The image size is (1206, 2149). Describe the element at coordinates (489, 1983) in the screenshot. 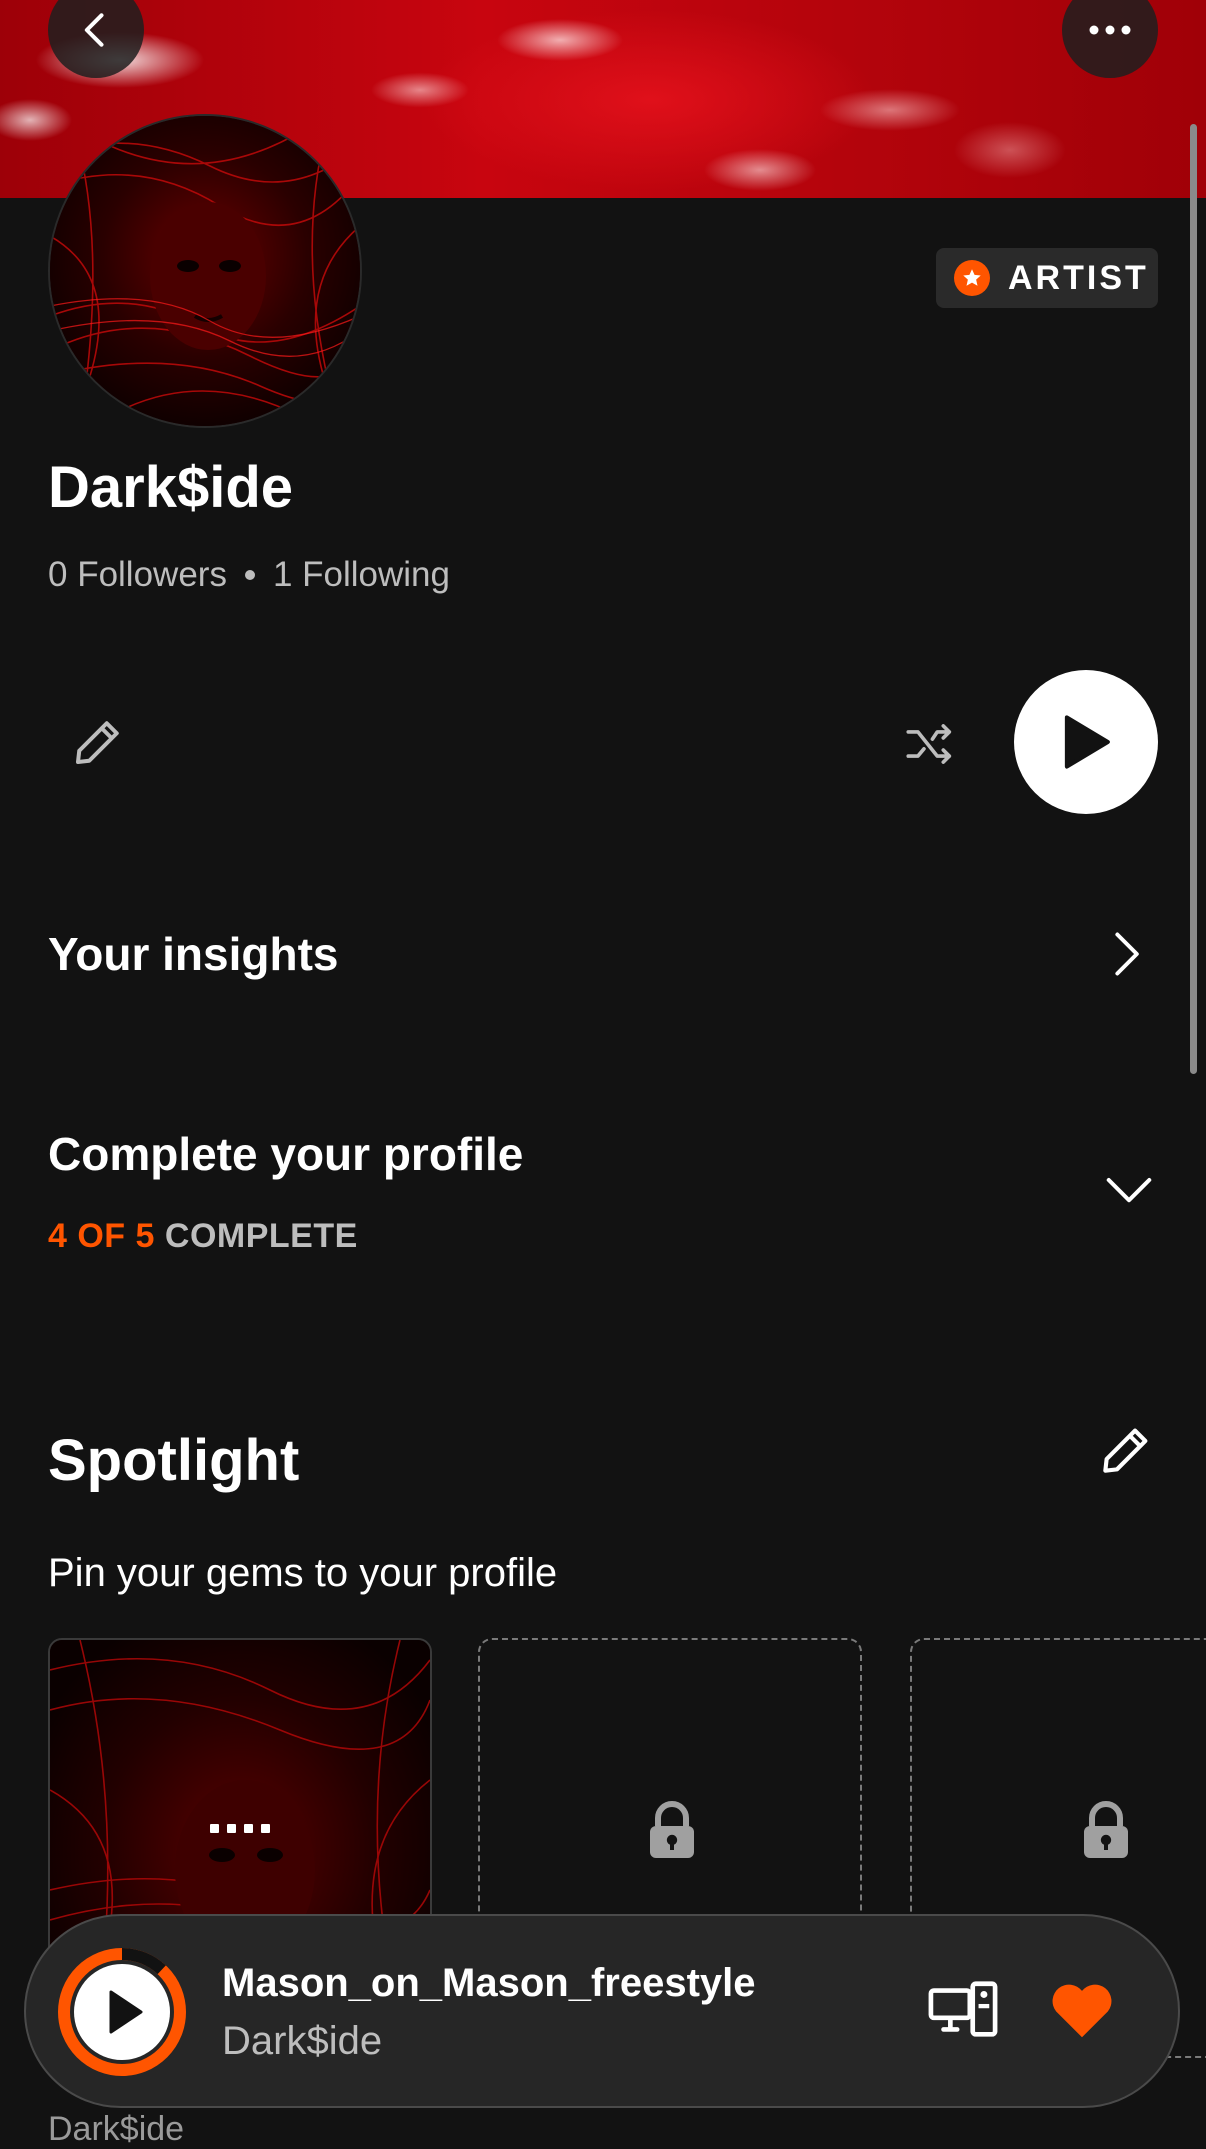

I see `now-playing-title: Mason_on_Mason_freestyle` at that location.